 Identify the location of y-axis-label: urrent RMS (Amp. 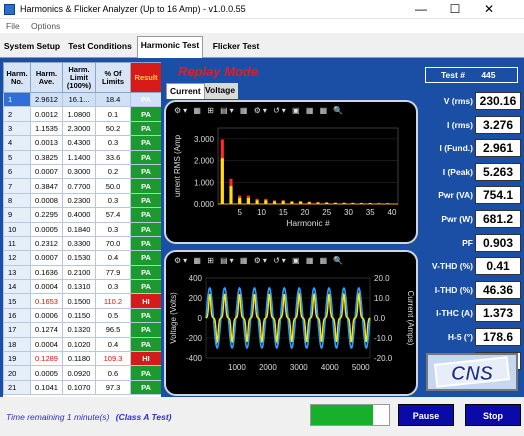
(177, 165).